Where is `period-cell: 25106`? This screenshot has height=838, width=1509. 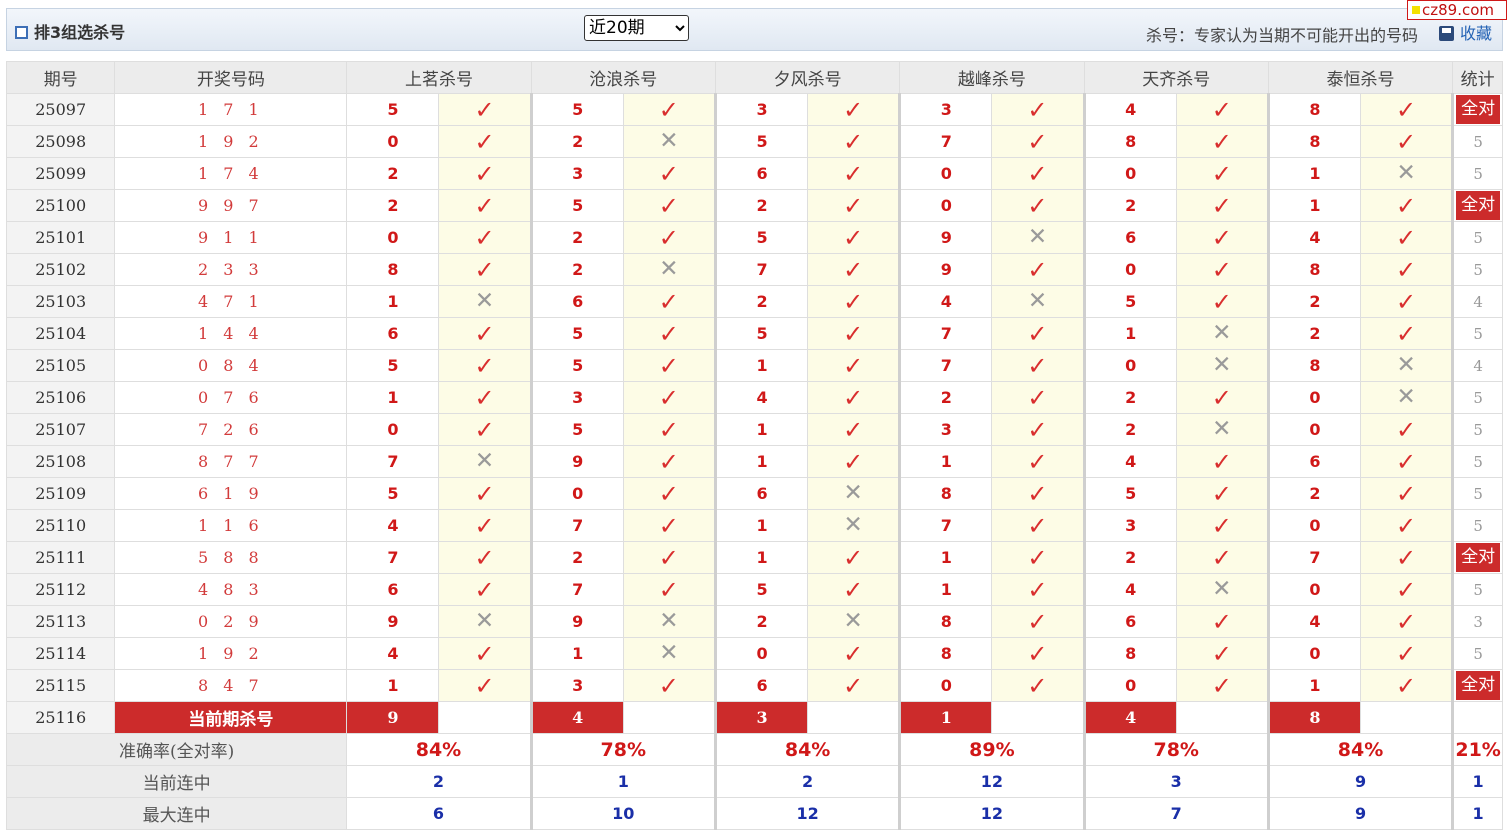 period-cell: 25106 is located at coordinates (60, 397).